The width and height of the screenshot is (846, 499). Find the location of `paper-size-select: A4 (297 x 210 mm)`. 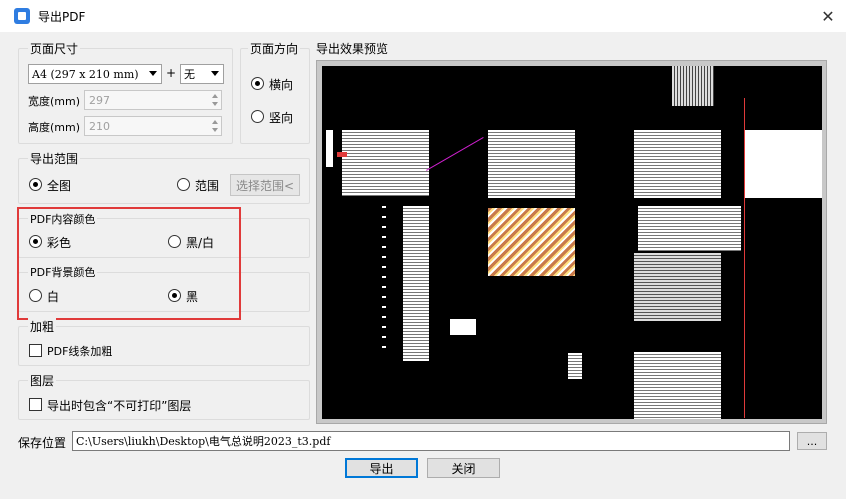

paper-size-select: A4 (297 x 210 mm) is located at coordinates (95, 74).